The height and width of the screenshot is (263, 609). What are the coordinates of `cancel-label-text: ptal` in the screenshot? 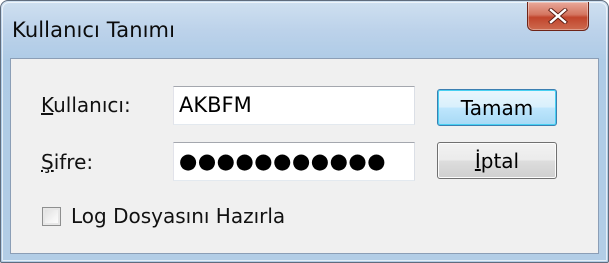 It's located at (500, 161).